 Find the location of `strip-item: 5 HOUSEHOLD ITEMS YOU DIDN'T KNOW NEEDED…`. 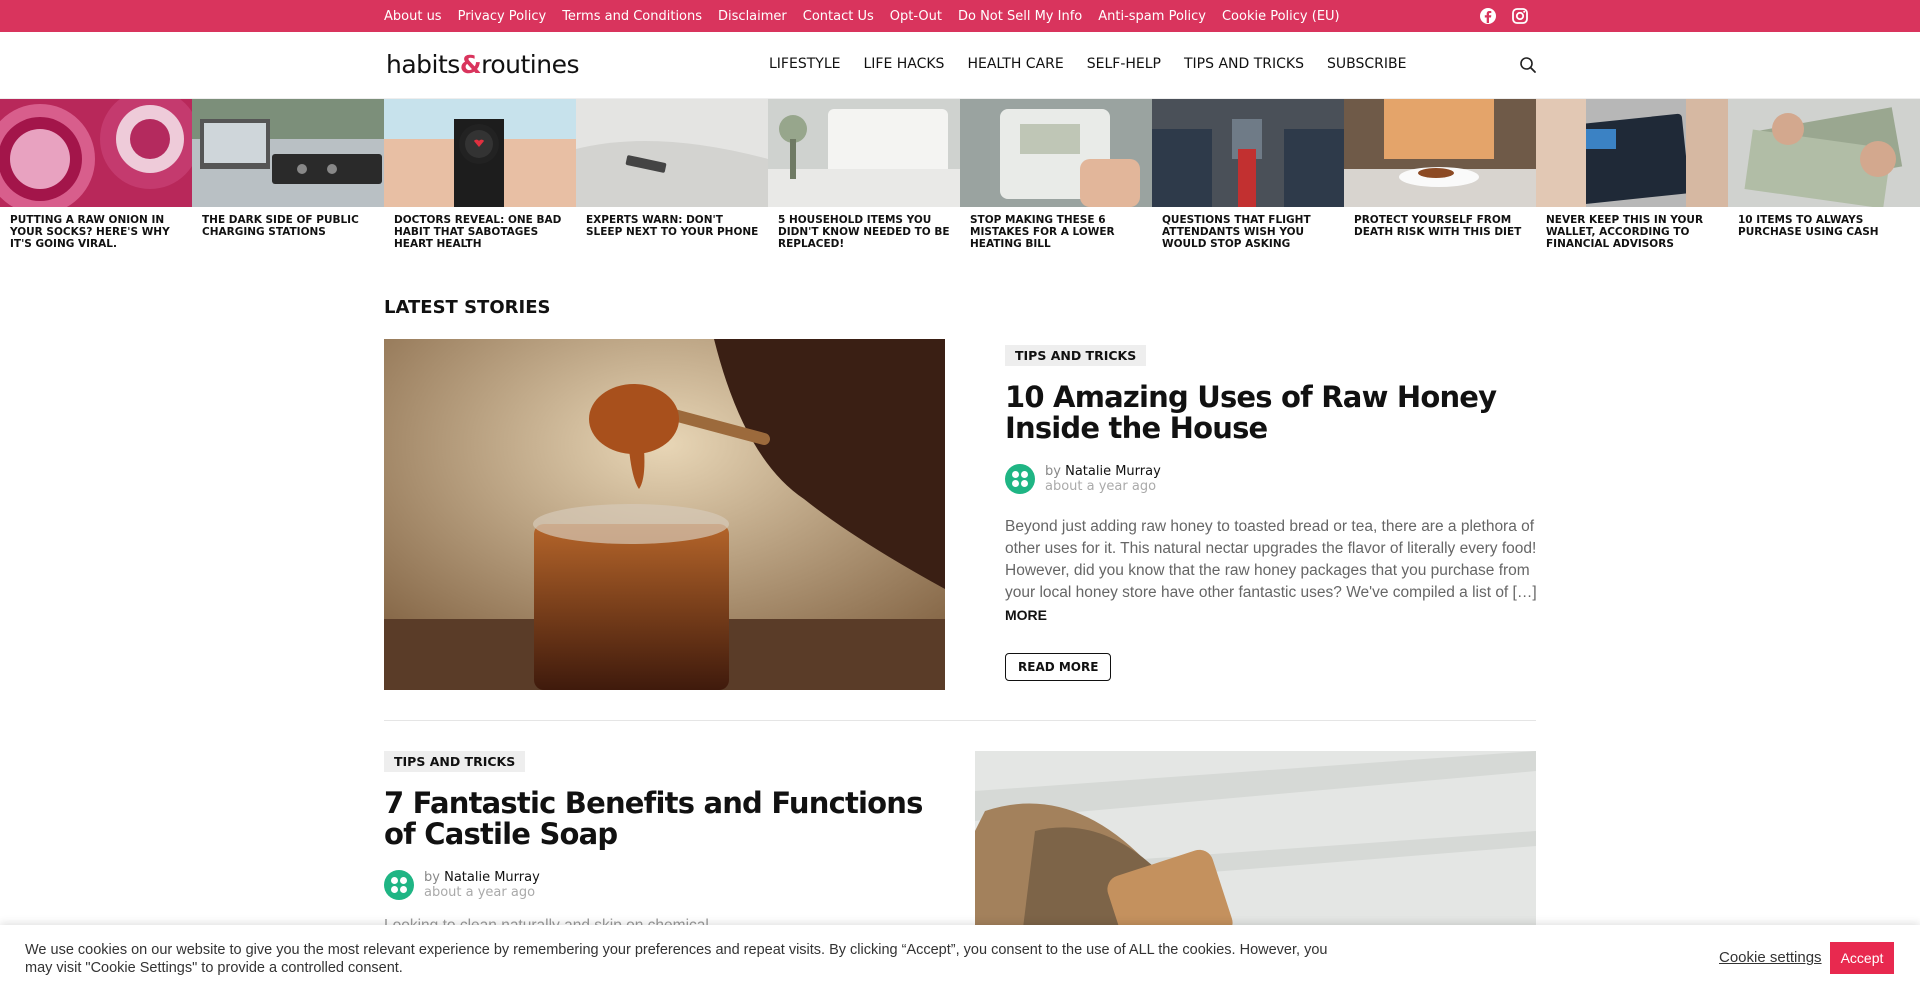

strip-item: 5 HOUSEHOLD ITEMS YOU DIDN'T KNOW NEEDED… is located at coordinates (864, 179).